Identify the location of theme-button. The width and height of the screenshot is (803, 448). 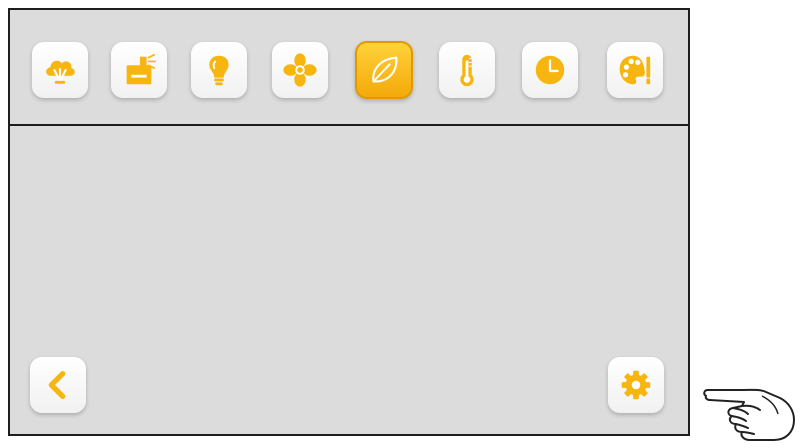
(635, 70).